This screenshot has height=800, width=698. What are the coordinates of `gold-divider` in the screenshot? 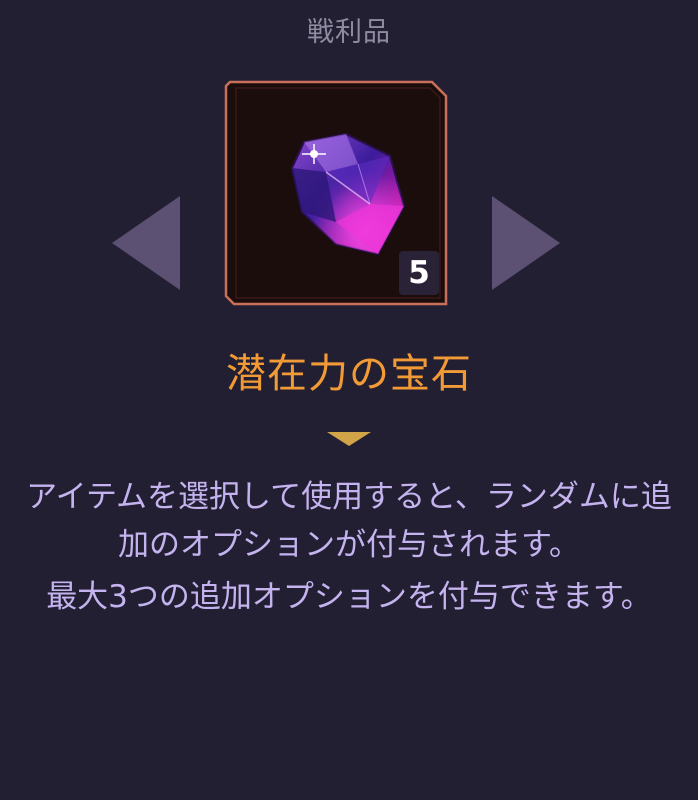 It's located at (349, 438).